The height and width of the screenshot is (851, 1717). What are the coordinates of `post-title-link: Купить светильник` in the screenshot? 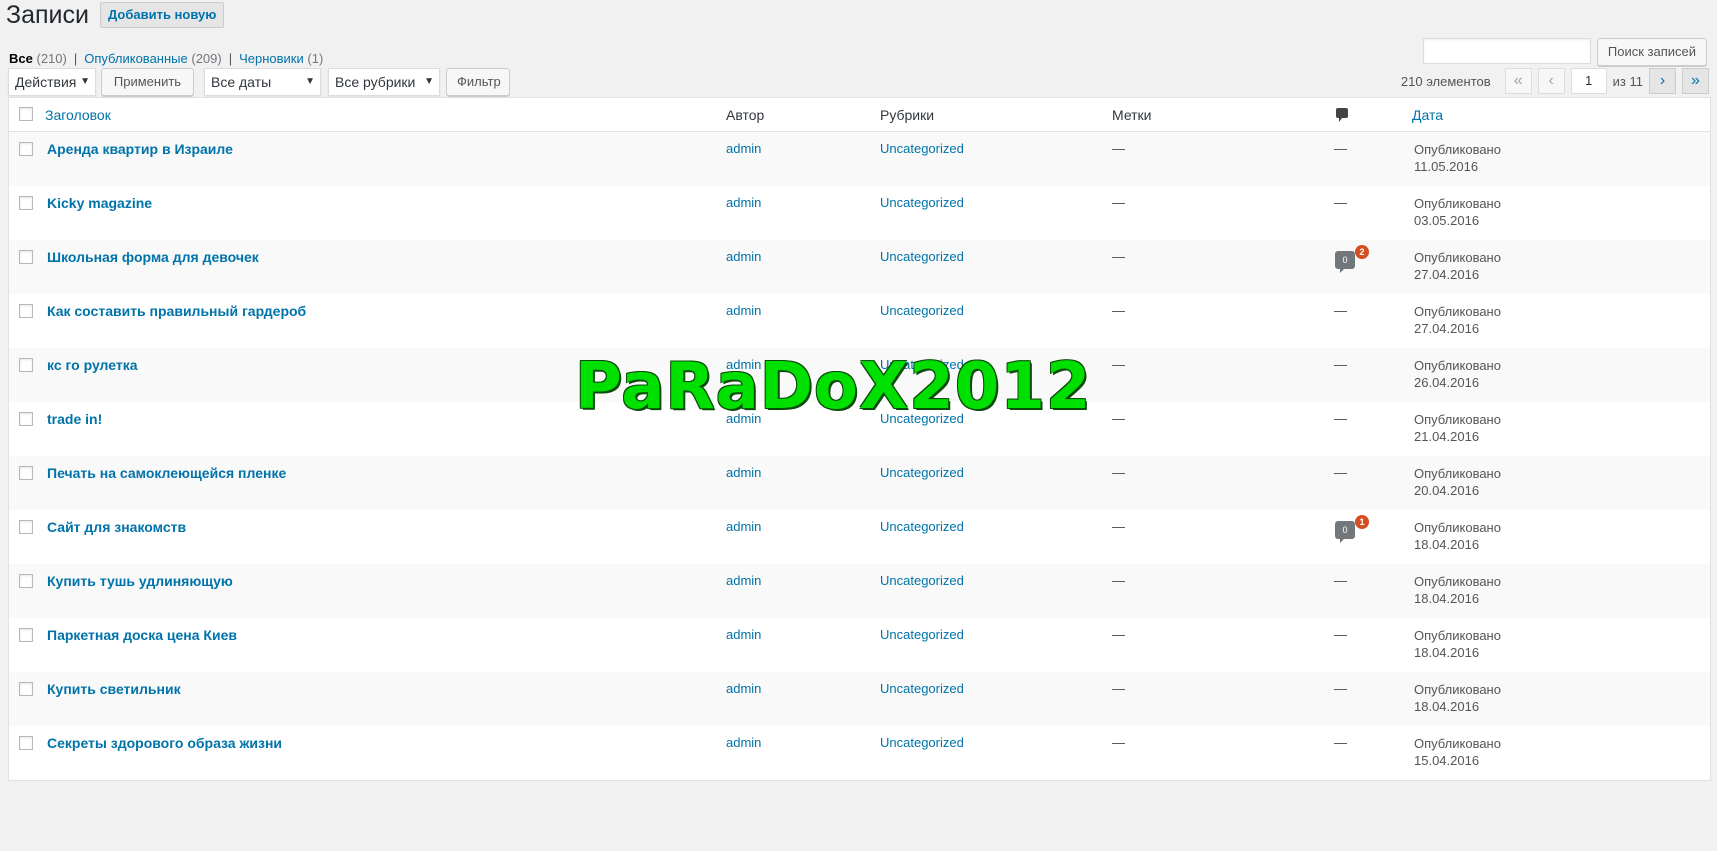 It's located at (114, 689).